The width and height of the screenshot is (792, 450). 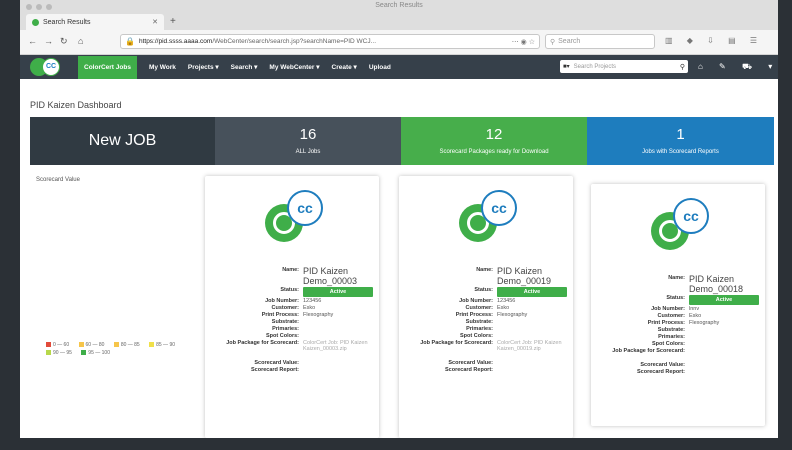 What do you see at coordinates (173, 21) in the screenshot?
I see `new-tab-icon: +` at bounding box center [173, 21].